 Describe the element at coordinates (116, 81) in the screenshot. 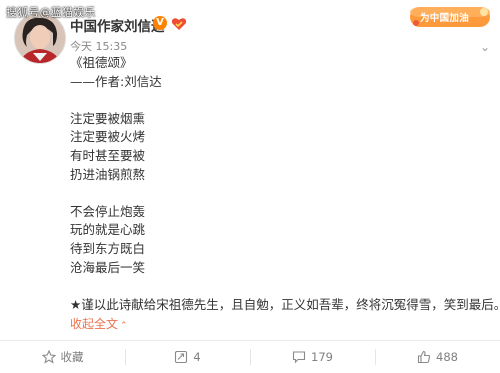

I see `post-line: ——作者:刘信达` at that location.